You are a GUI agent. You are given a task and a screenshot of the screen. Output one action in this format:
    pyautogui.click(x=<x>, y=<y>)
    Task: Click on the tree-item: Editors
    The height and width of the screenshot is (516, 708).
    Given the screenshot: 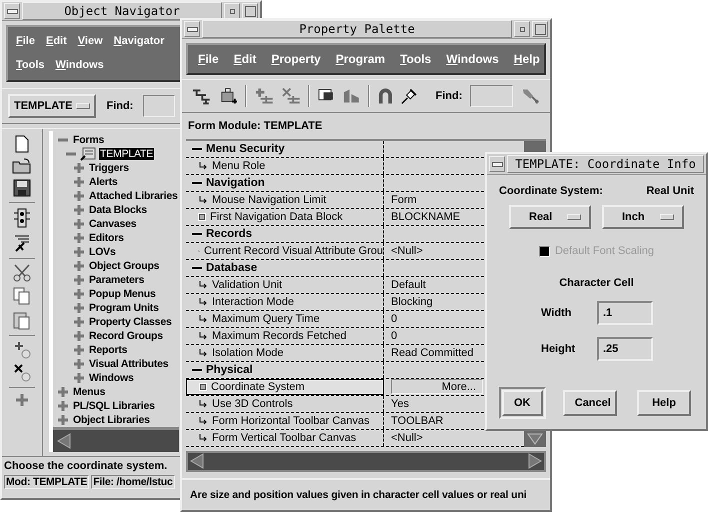 What is the action you would take?
    pyautogui.click(x=106, y=238)
    